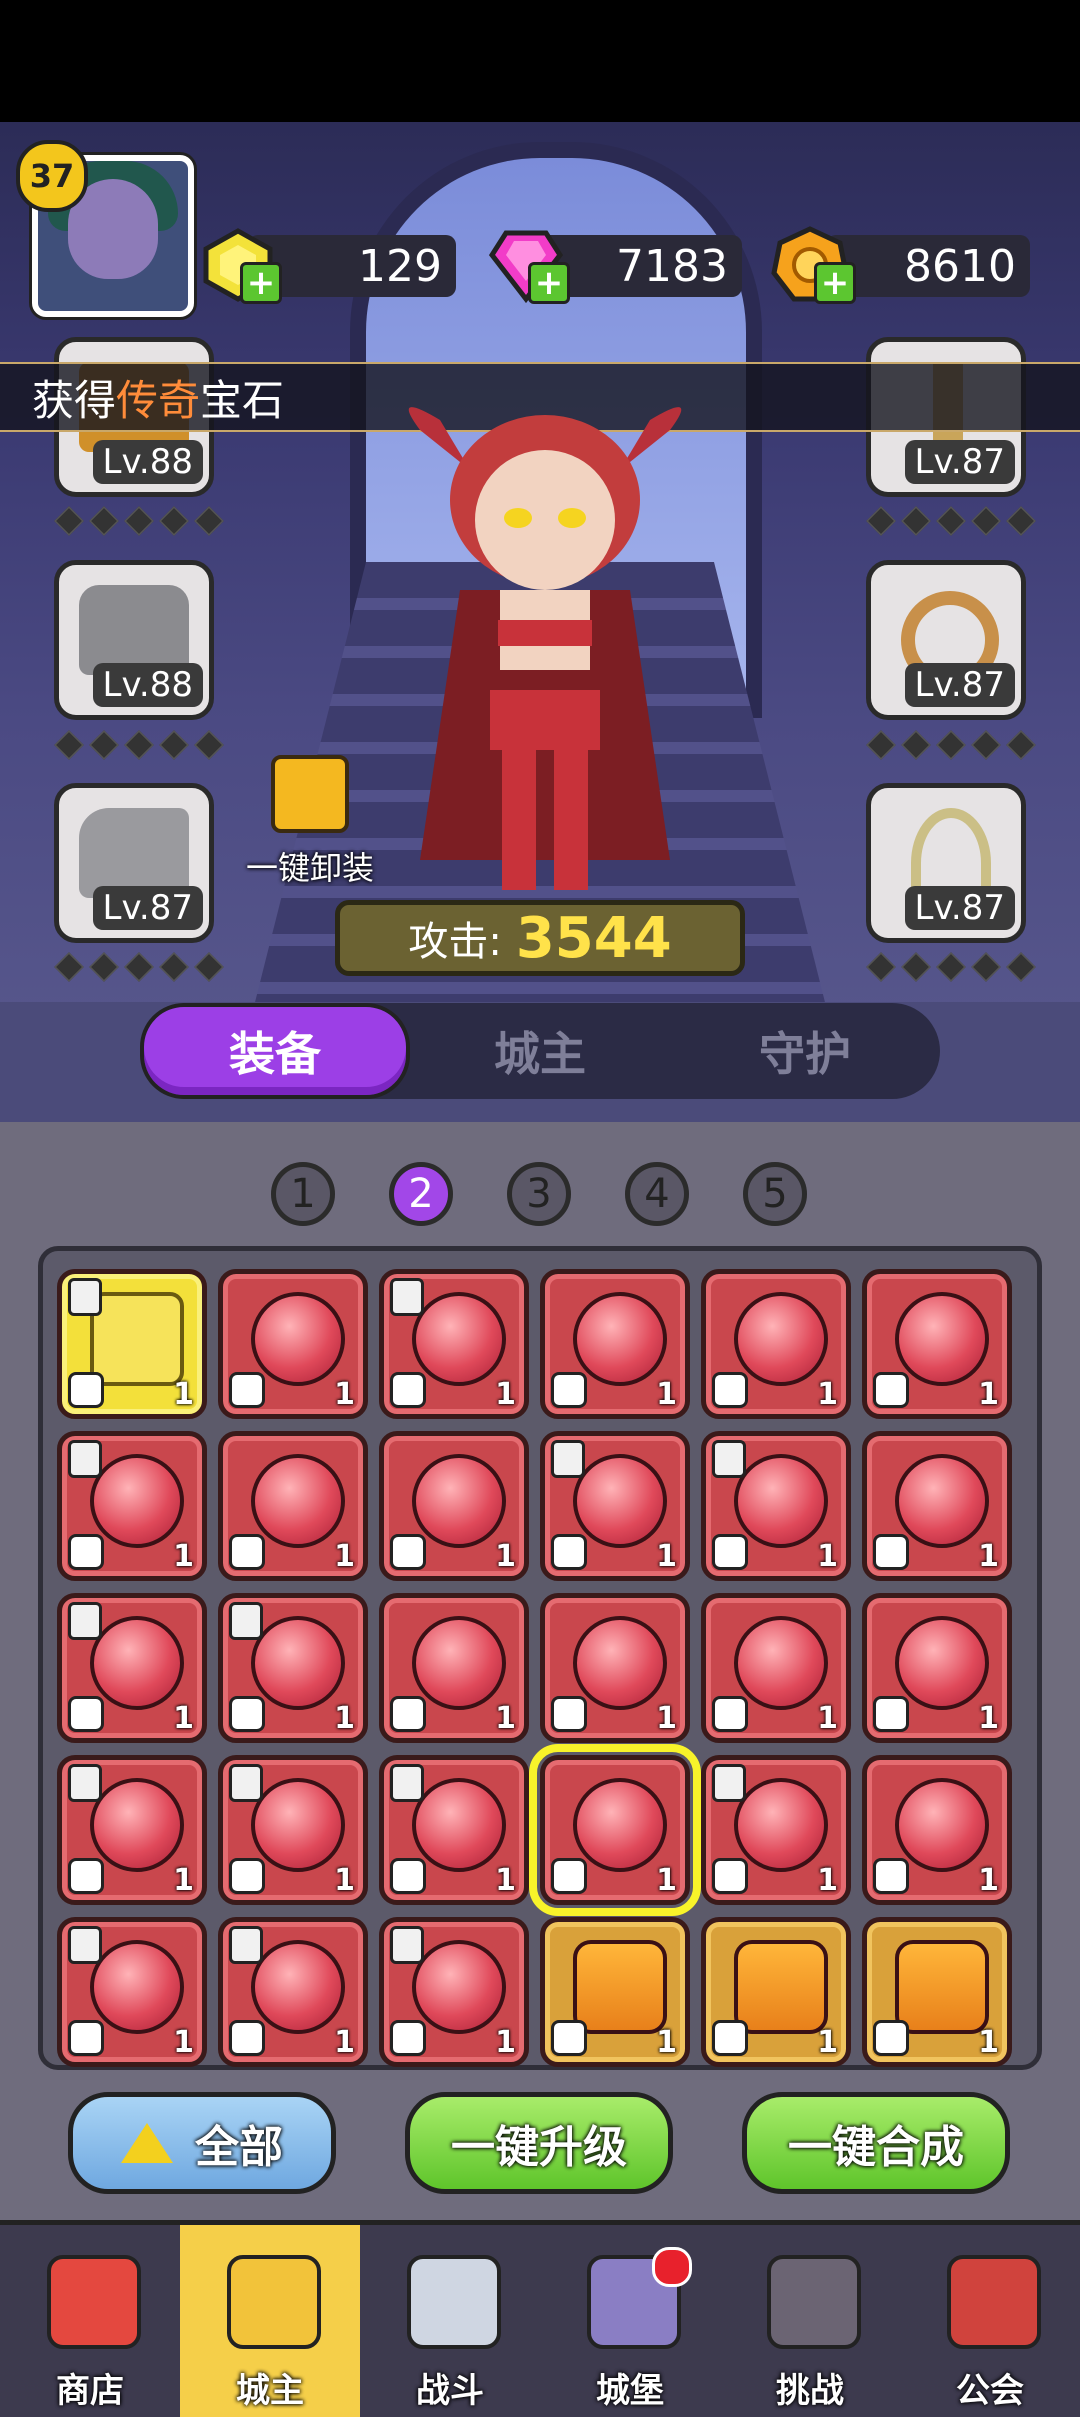  I want to click on page-button-4: 4, so click(657, 1194).